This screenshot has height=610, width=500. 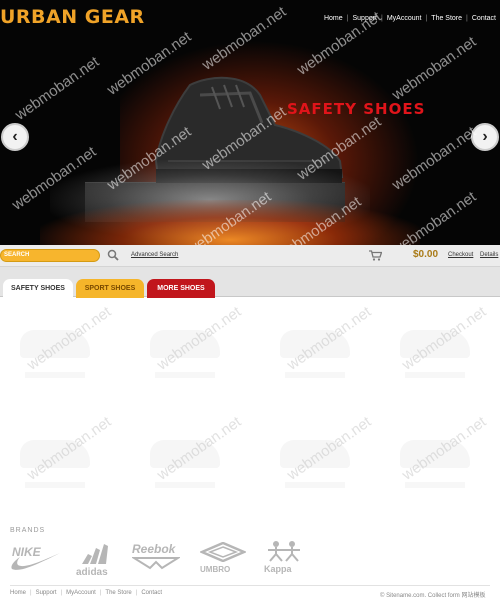 I want to click on tab-safety-shoes: SAFETY SHOES, so click(x=38, y=288).